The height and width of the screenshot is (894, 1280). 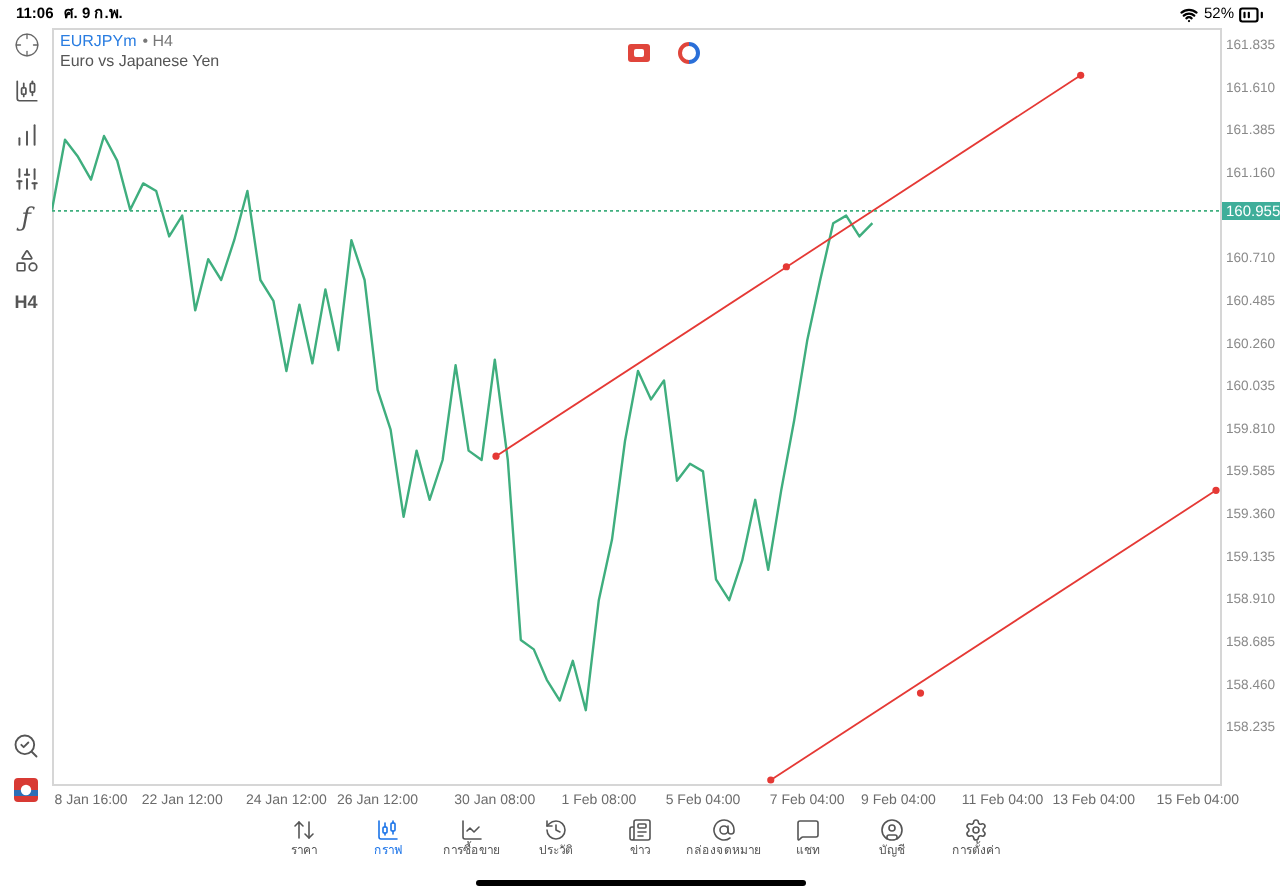 I want to click on symbol-description: Euro vs Japanese Yen, so click(x=140, y=62).